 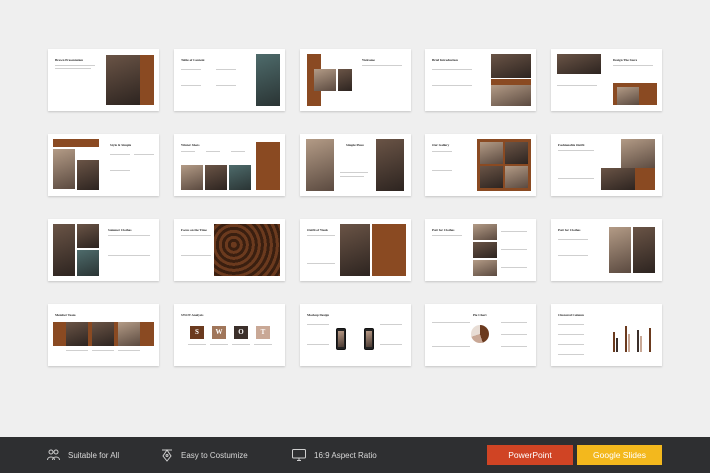 I want to click on slide-thumbnail: Pie Chart, so click(x=480, y=335).